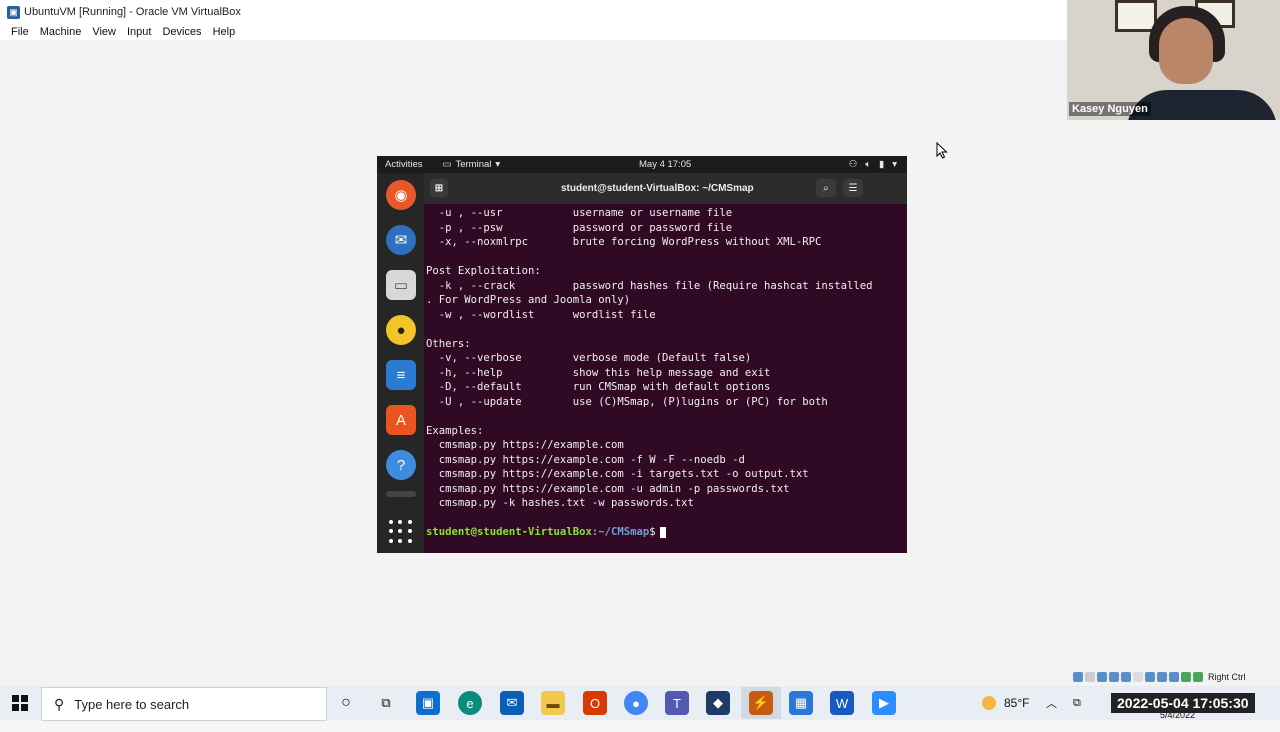 The height and width of the screenshot is (732, 1280). Describe the element at coordinates (61, 32) in the screenshot. I see `menu-machine: Machine` at that location.